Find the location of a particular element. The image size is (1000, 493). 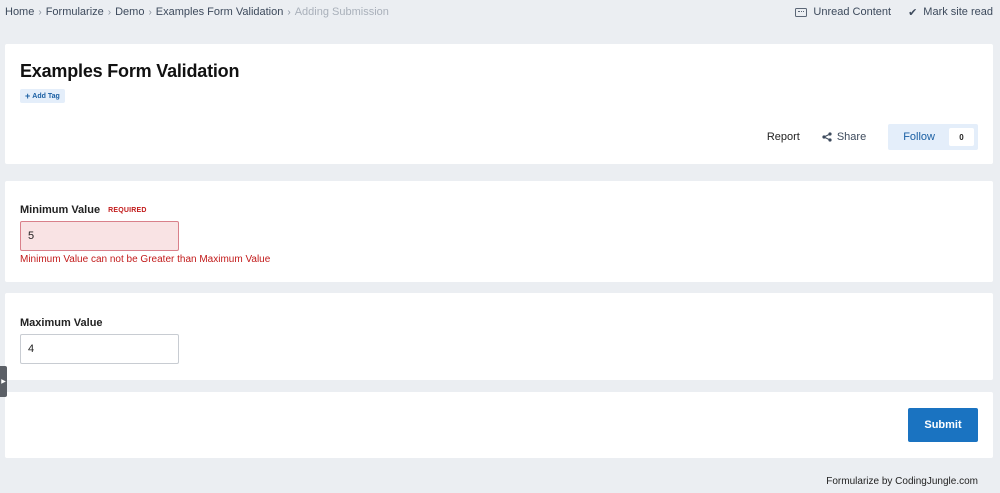

report-link: Report is located at coordinates (783, 137).